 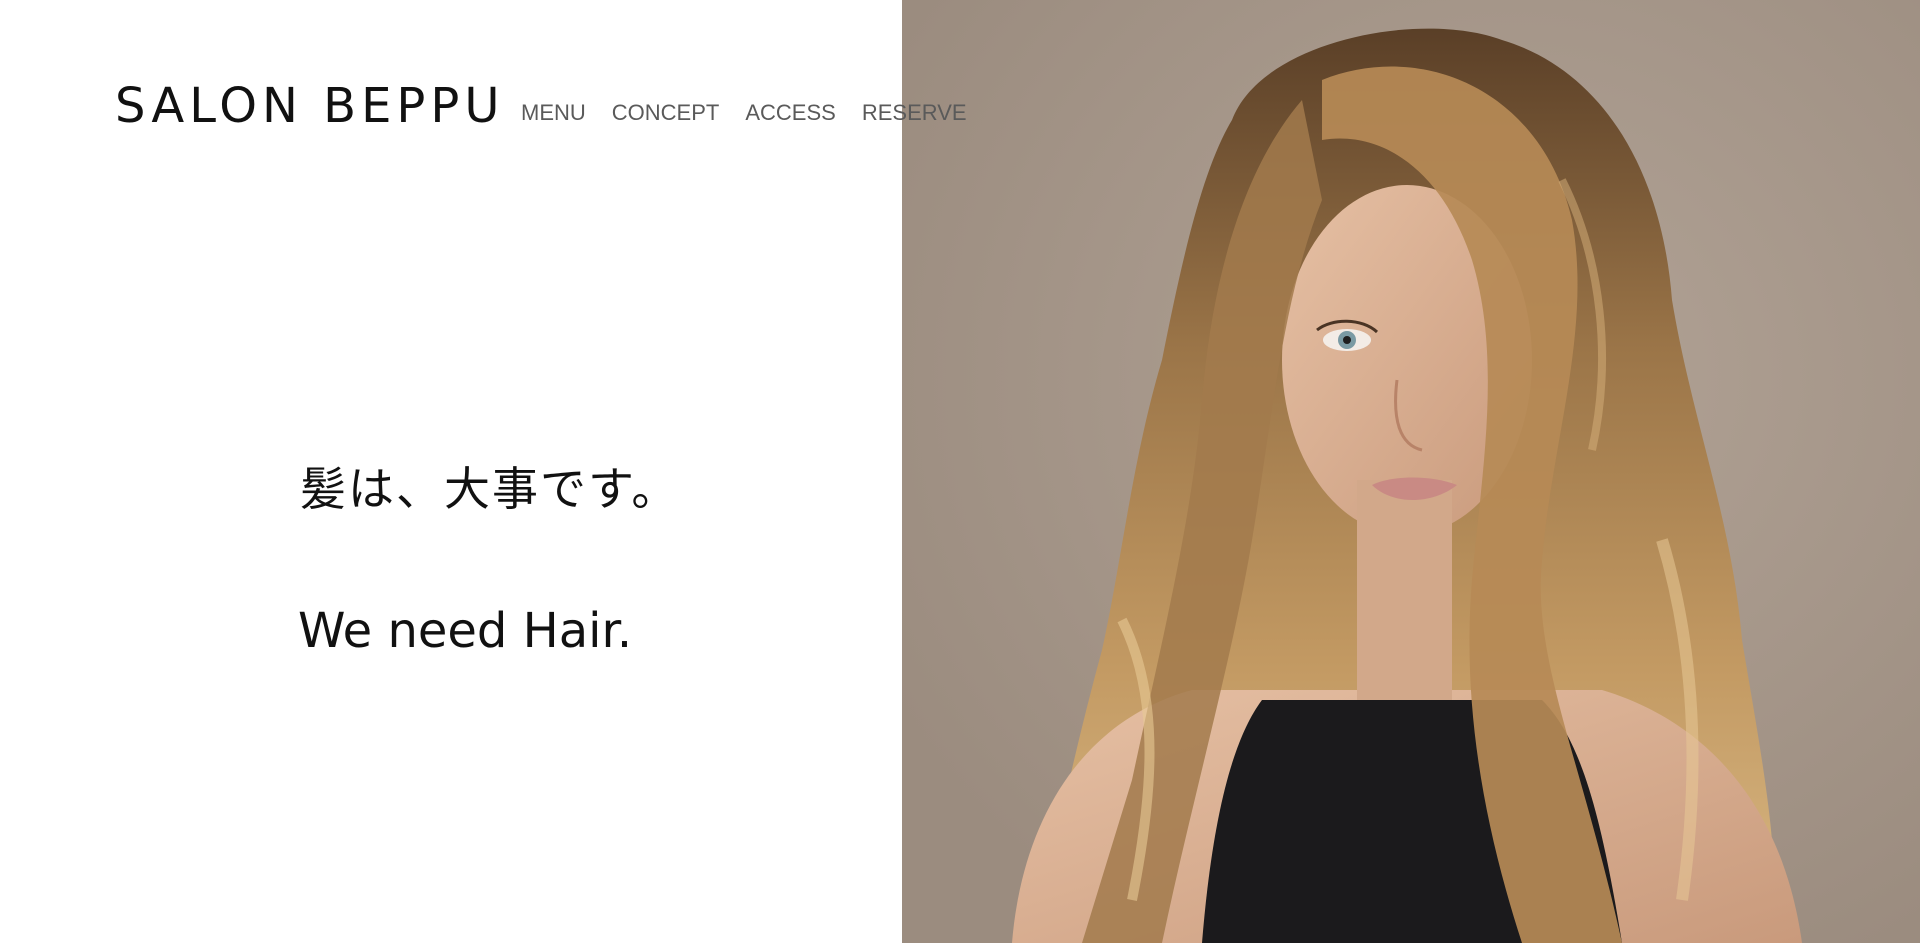 I want to click on site-logo: SALON BEPPU, so click(x=309, y=106).